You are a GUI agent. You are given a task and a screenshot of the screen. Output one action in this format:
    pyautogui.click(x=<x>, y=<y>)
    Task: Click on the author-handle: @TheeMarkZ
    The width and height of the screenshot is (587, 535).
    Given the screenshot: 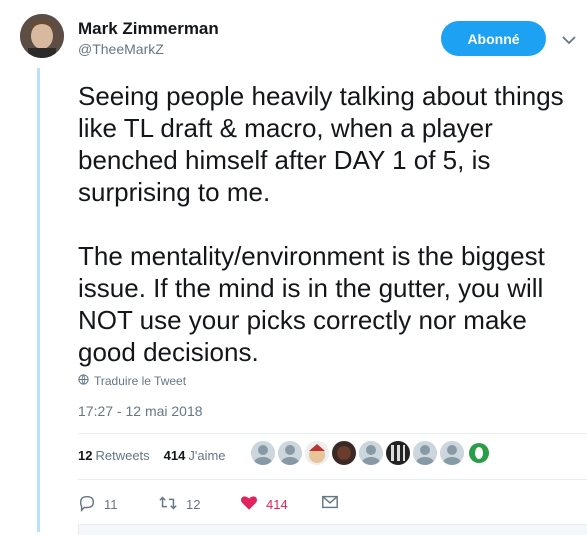 What is the action you would take?
    pyautogui.click(x=121, y=49)
    